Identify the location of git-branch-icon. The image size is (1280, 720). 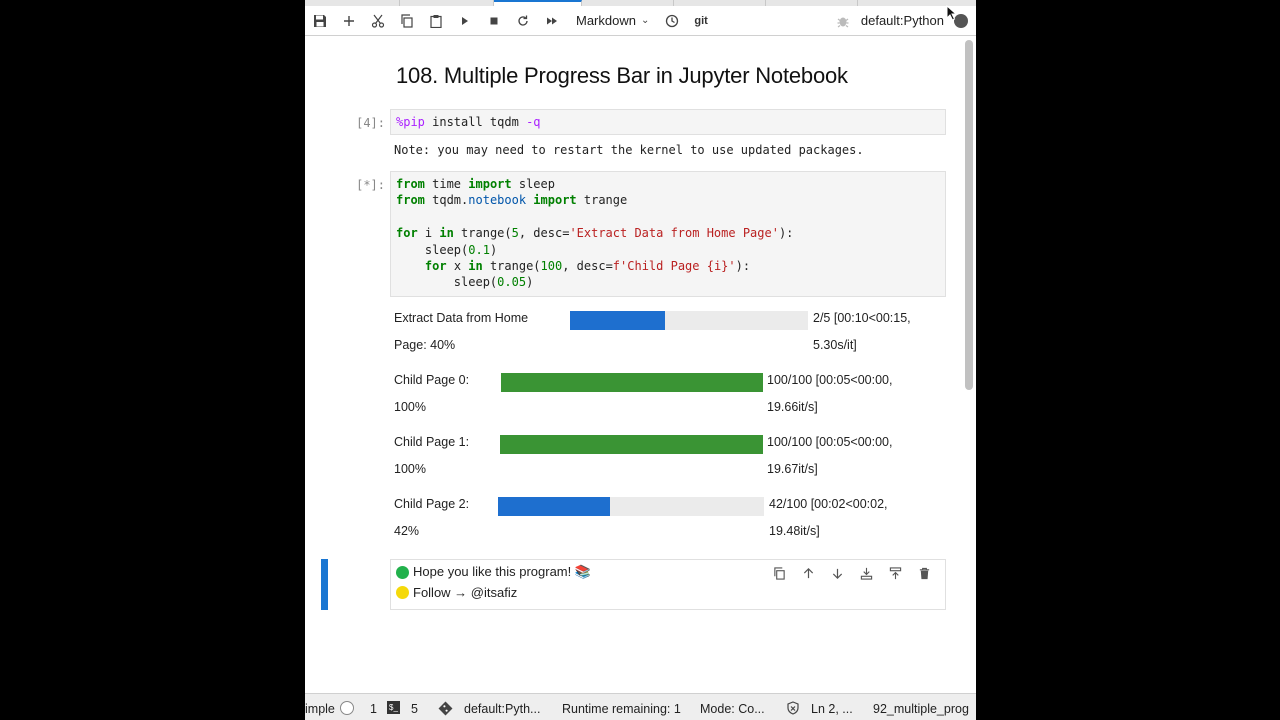
(445, 708).